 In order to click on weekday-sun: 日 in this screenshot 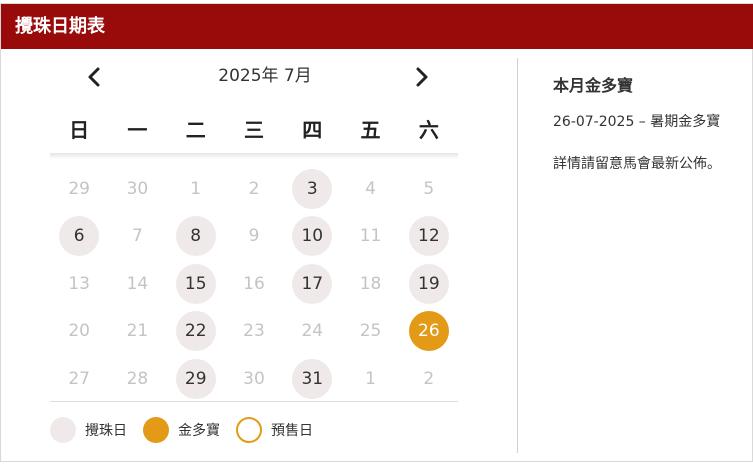, I will do `click(79, 130)`.